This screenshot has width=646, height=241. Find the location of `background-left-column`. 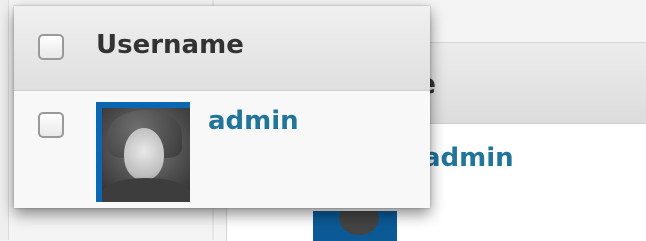

background-left-column is located at coordinates (4, 120).